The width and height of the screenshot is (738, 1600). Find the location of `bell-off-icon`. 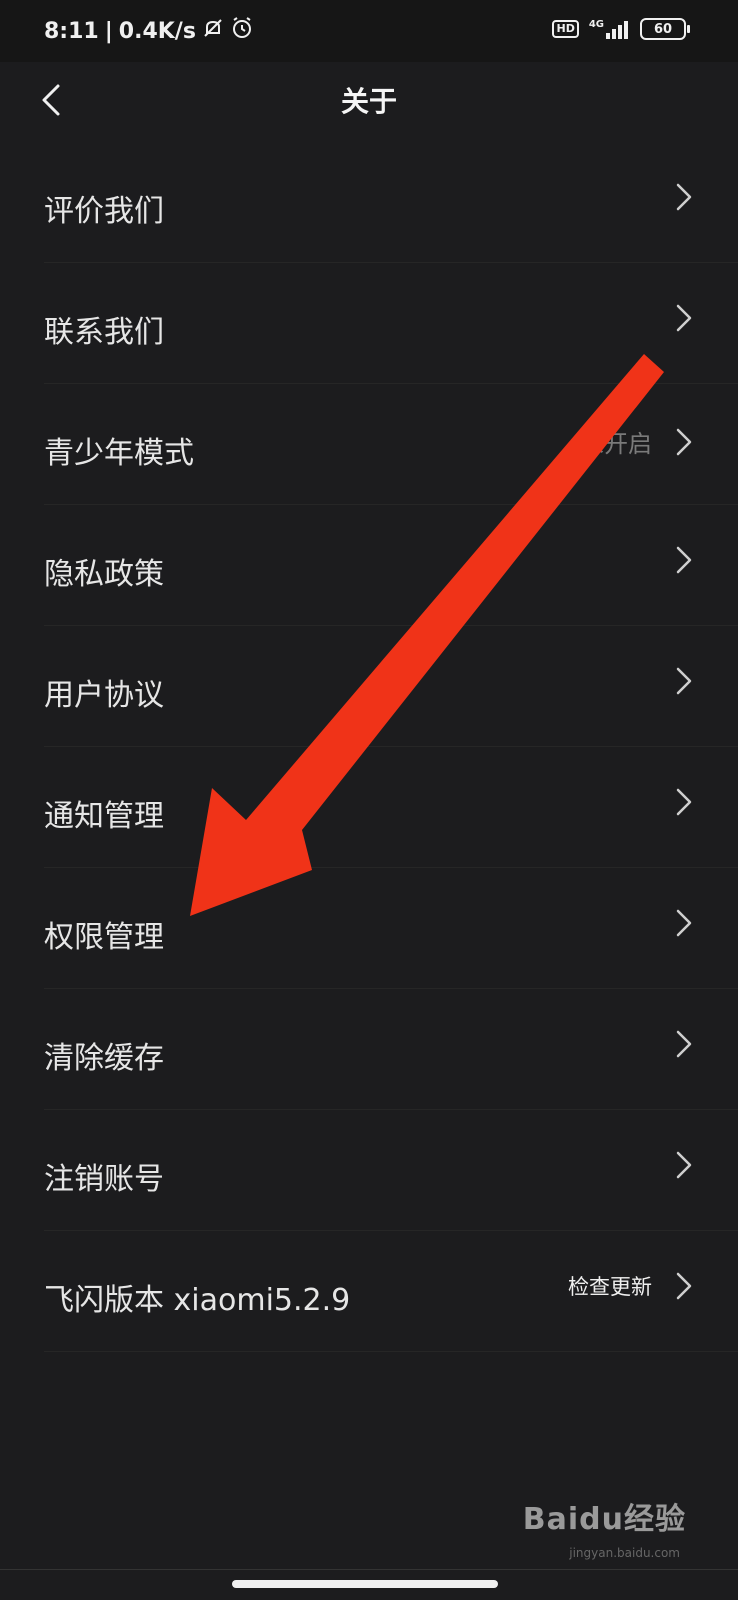

bell-off-icon is located at coordinates (213, 31).